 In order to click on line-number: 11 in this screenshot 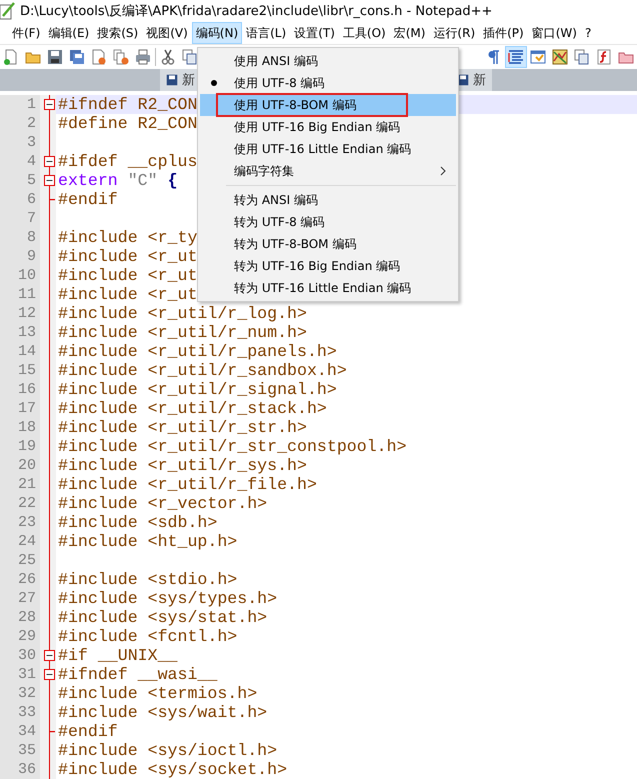, I will do `click(20, 294)`.